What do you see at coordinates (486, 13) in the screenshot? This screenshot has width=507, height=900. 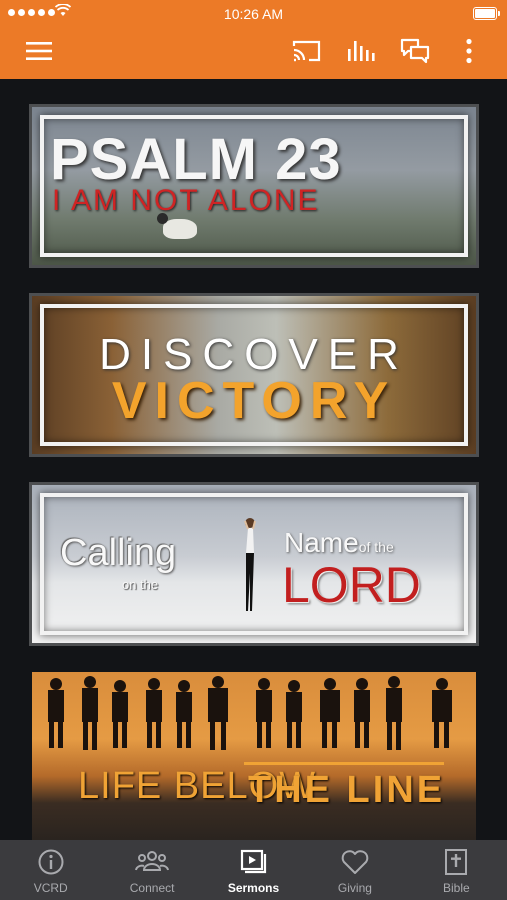 I see `battery-icon` at bounding box center [486, 13].